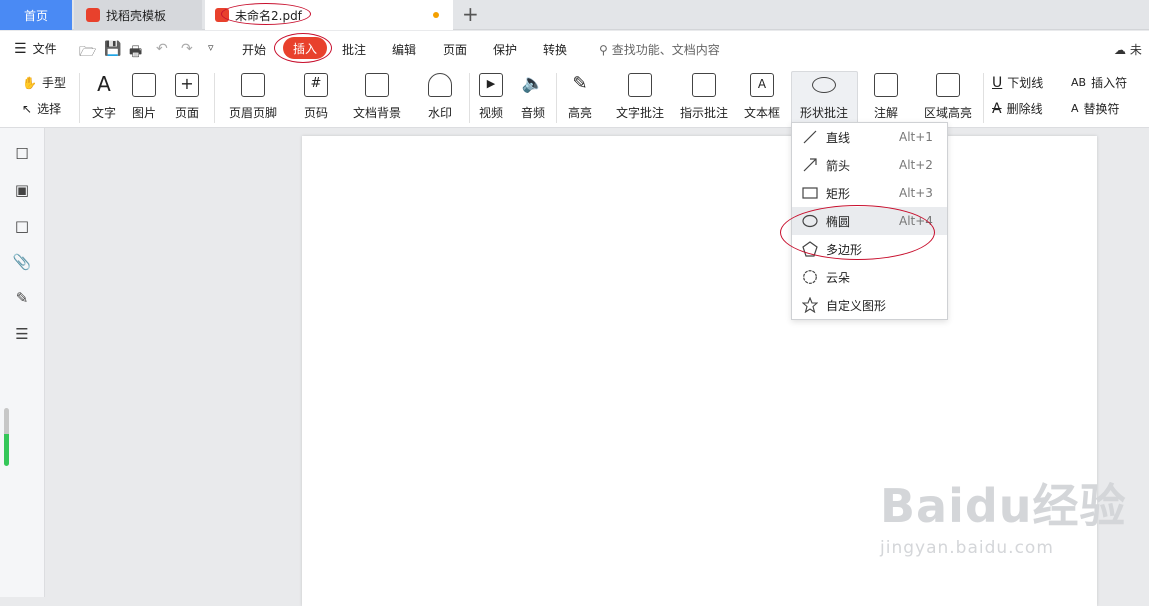  Describe the element at coordinates (439, 113) in the screenshot. I see `watermark-label: 水印` at that location.